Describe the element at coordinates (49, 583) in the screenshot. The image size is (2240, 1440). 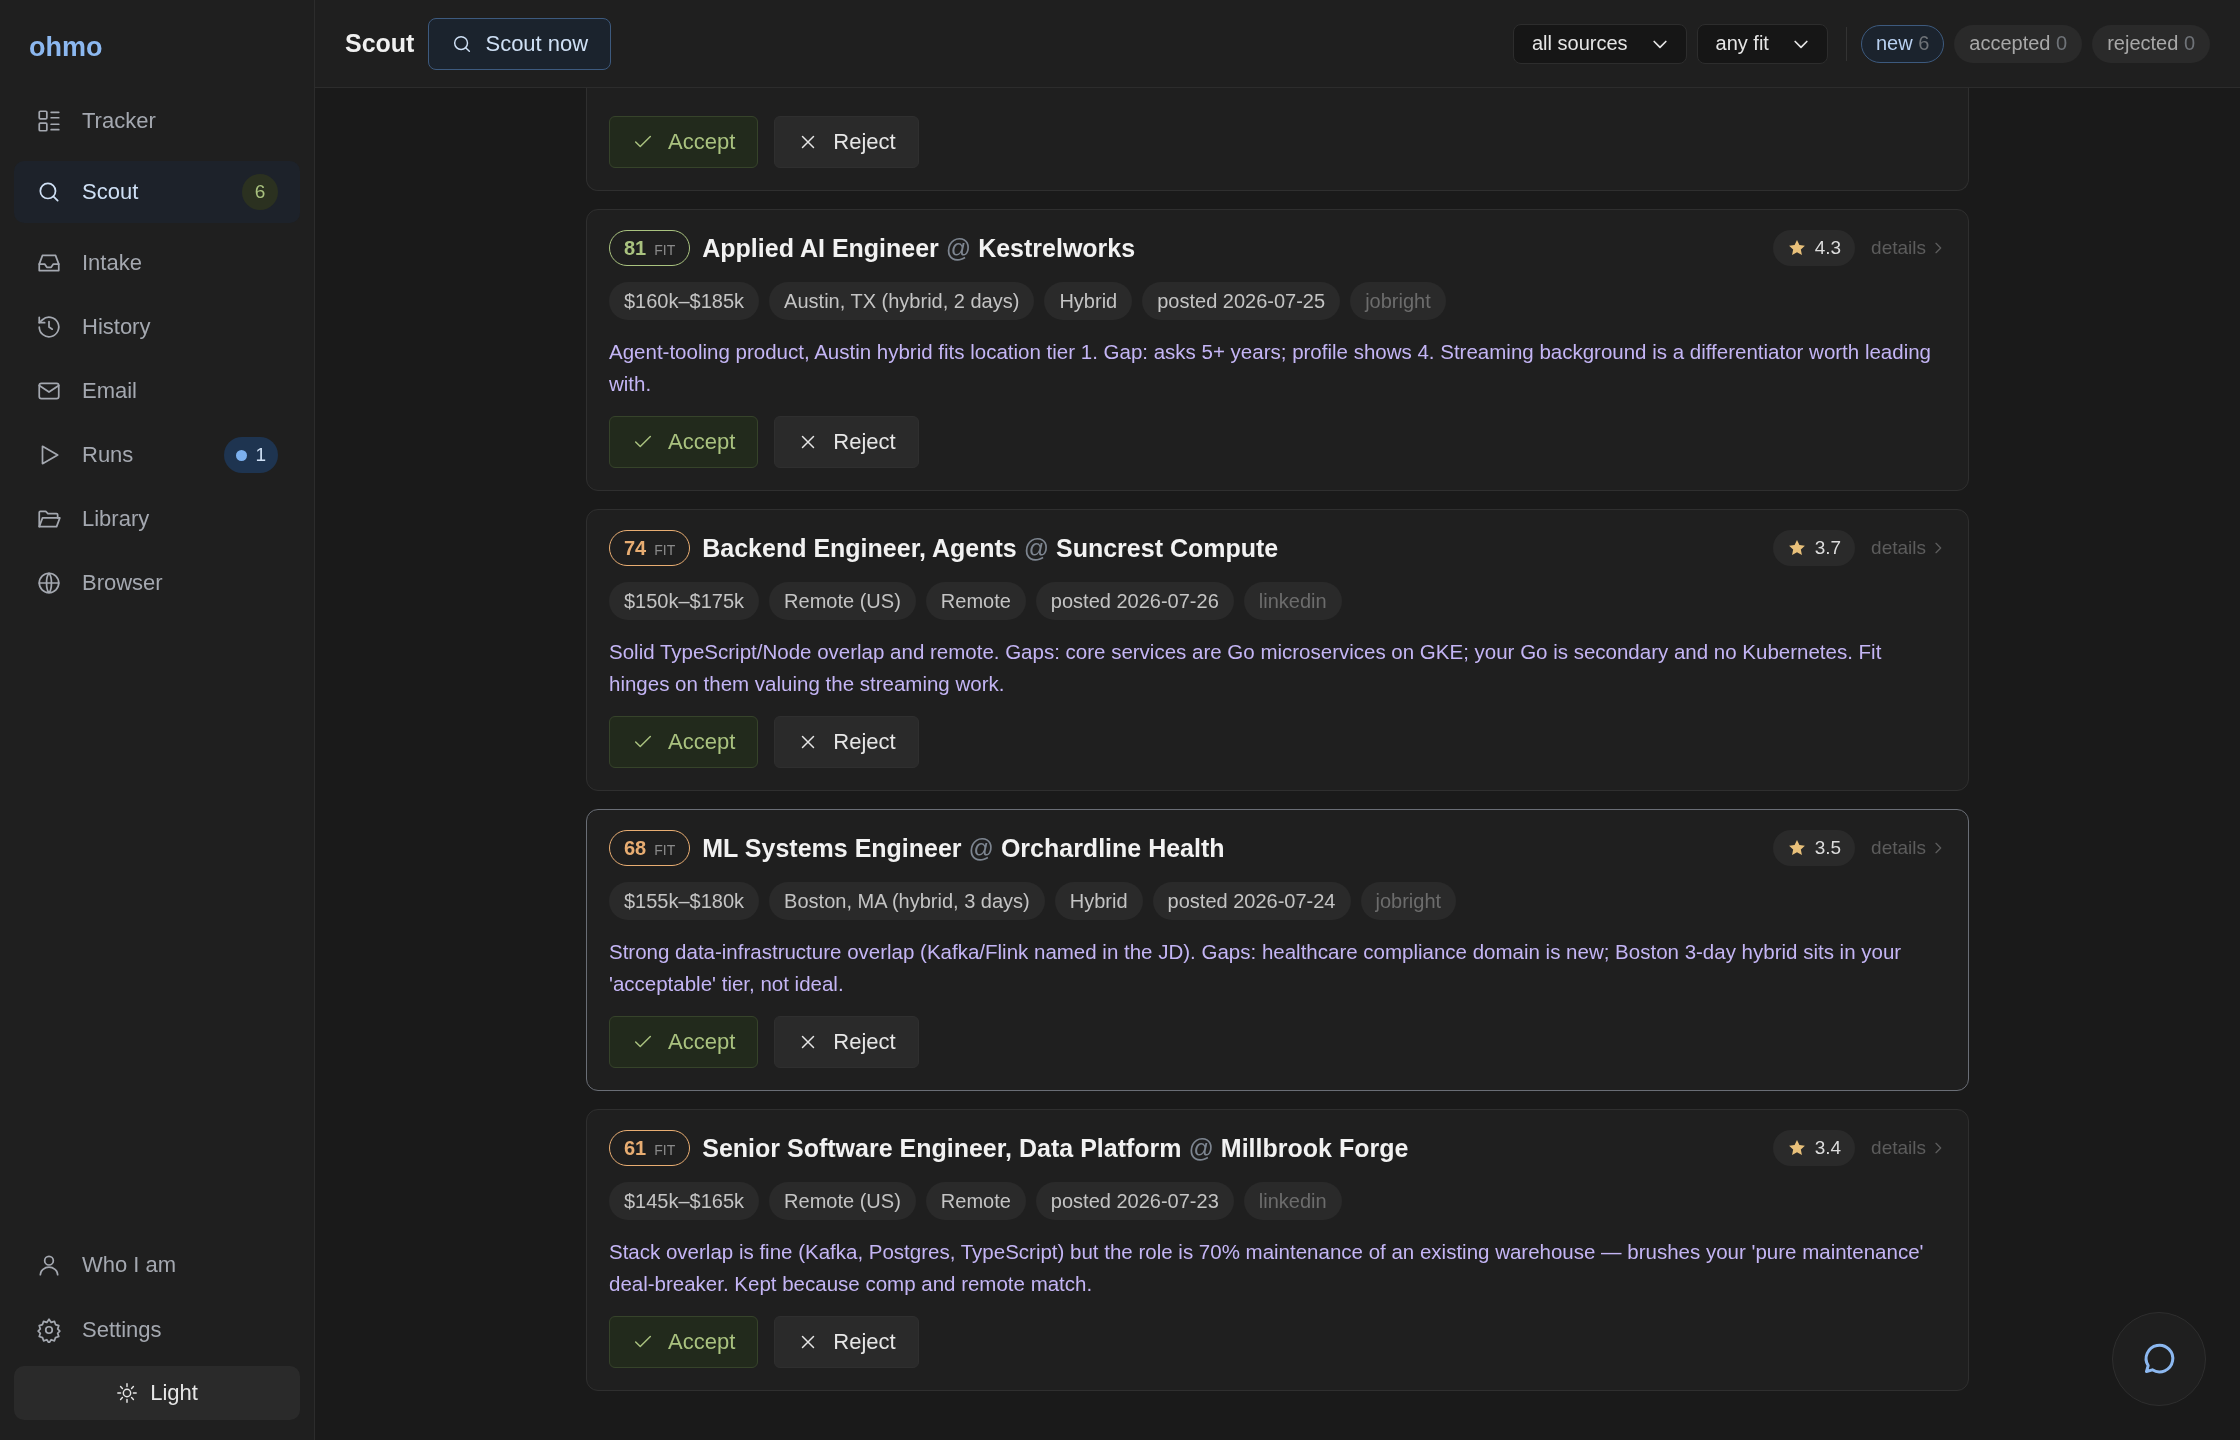
I see `globe-icon` at that location.